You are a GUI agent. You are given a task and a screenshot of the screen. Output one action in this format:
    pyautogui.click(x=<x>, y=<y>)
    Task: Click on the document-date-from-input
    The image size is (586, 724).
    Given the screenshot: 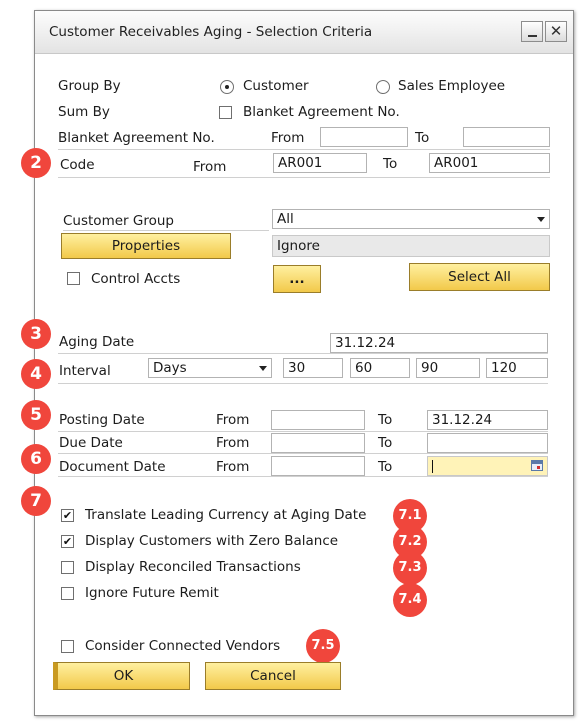 What is the action you would take?
    pyautogui.click(x=318, y=466)
    